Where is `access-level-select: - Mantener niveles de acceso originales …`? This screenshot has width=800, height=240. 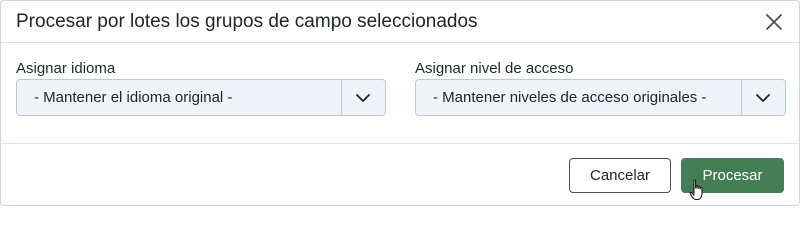
access-level-select: - Mantener niveles de acceso originales … is located at coordinates (600, 97).